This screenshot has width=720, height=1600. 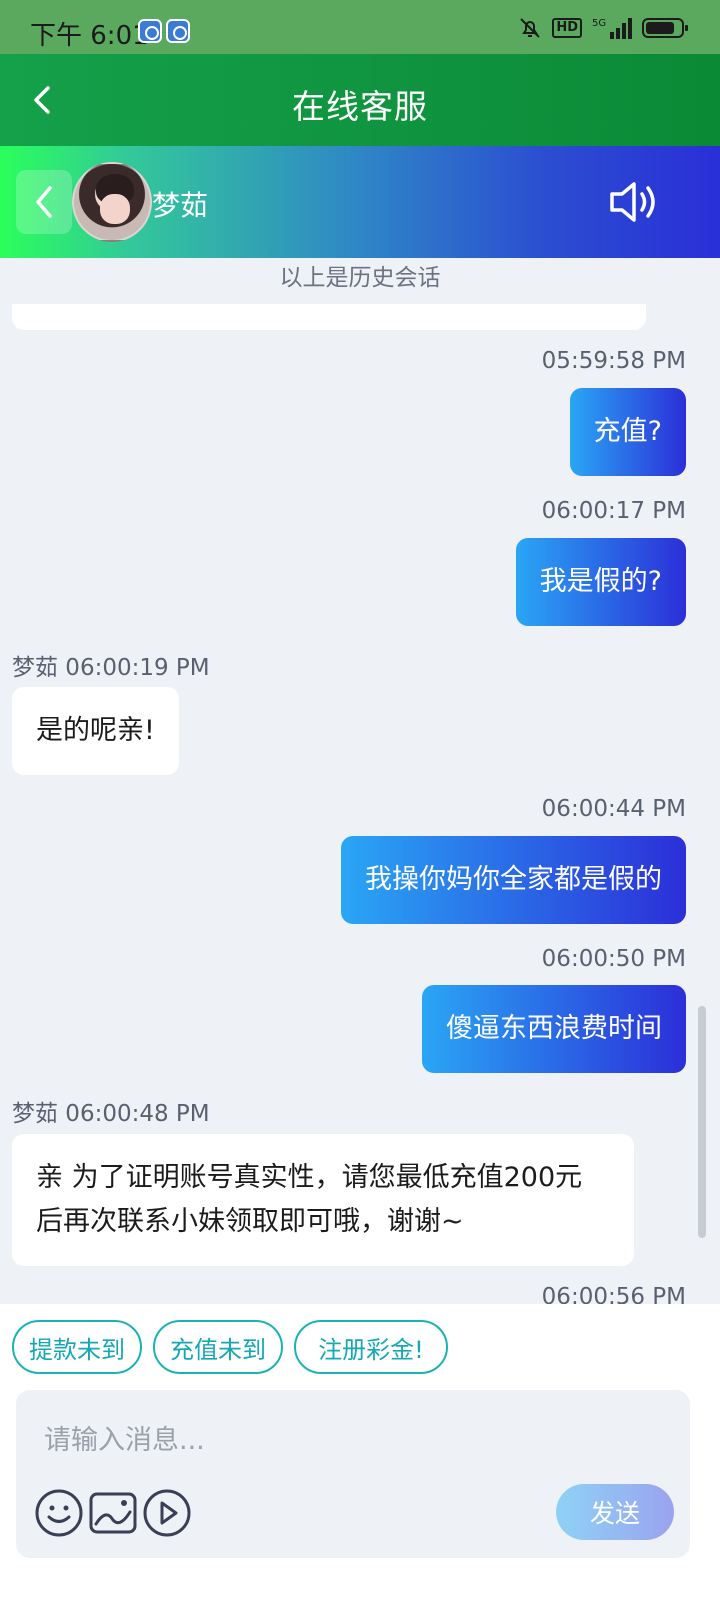 I want to click on incoming-message-meta: 梦茹 06:00:48 PM, so click(x=111, y=1114).